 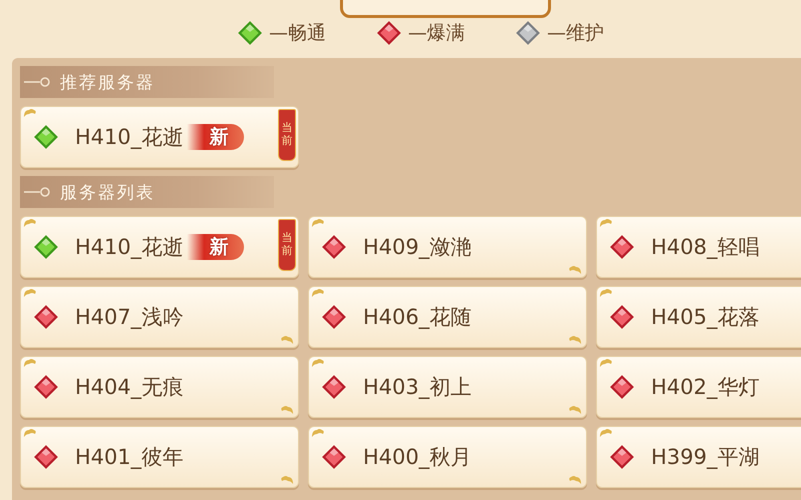 What do you see at coordinates (705, 317) in the screenshot?
I see `server-name: H405_花落` at bounding box center [705, 317].